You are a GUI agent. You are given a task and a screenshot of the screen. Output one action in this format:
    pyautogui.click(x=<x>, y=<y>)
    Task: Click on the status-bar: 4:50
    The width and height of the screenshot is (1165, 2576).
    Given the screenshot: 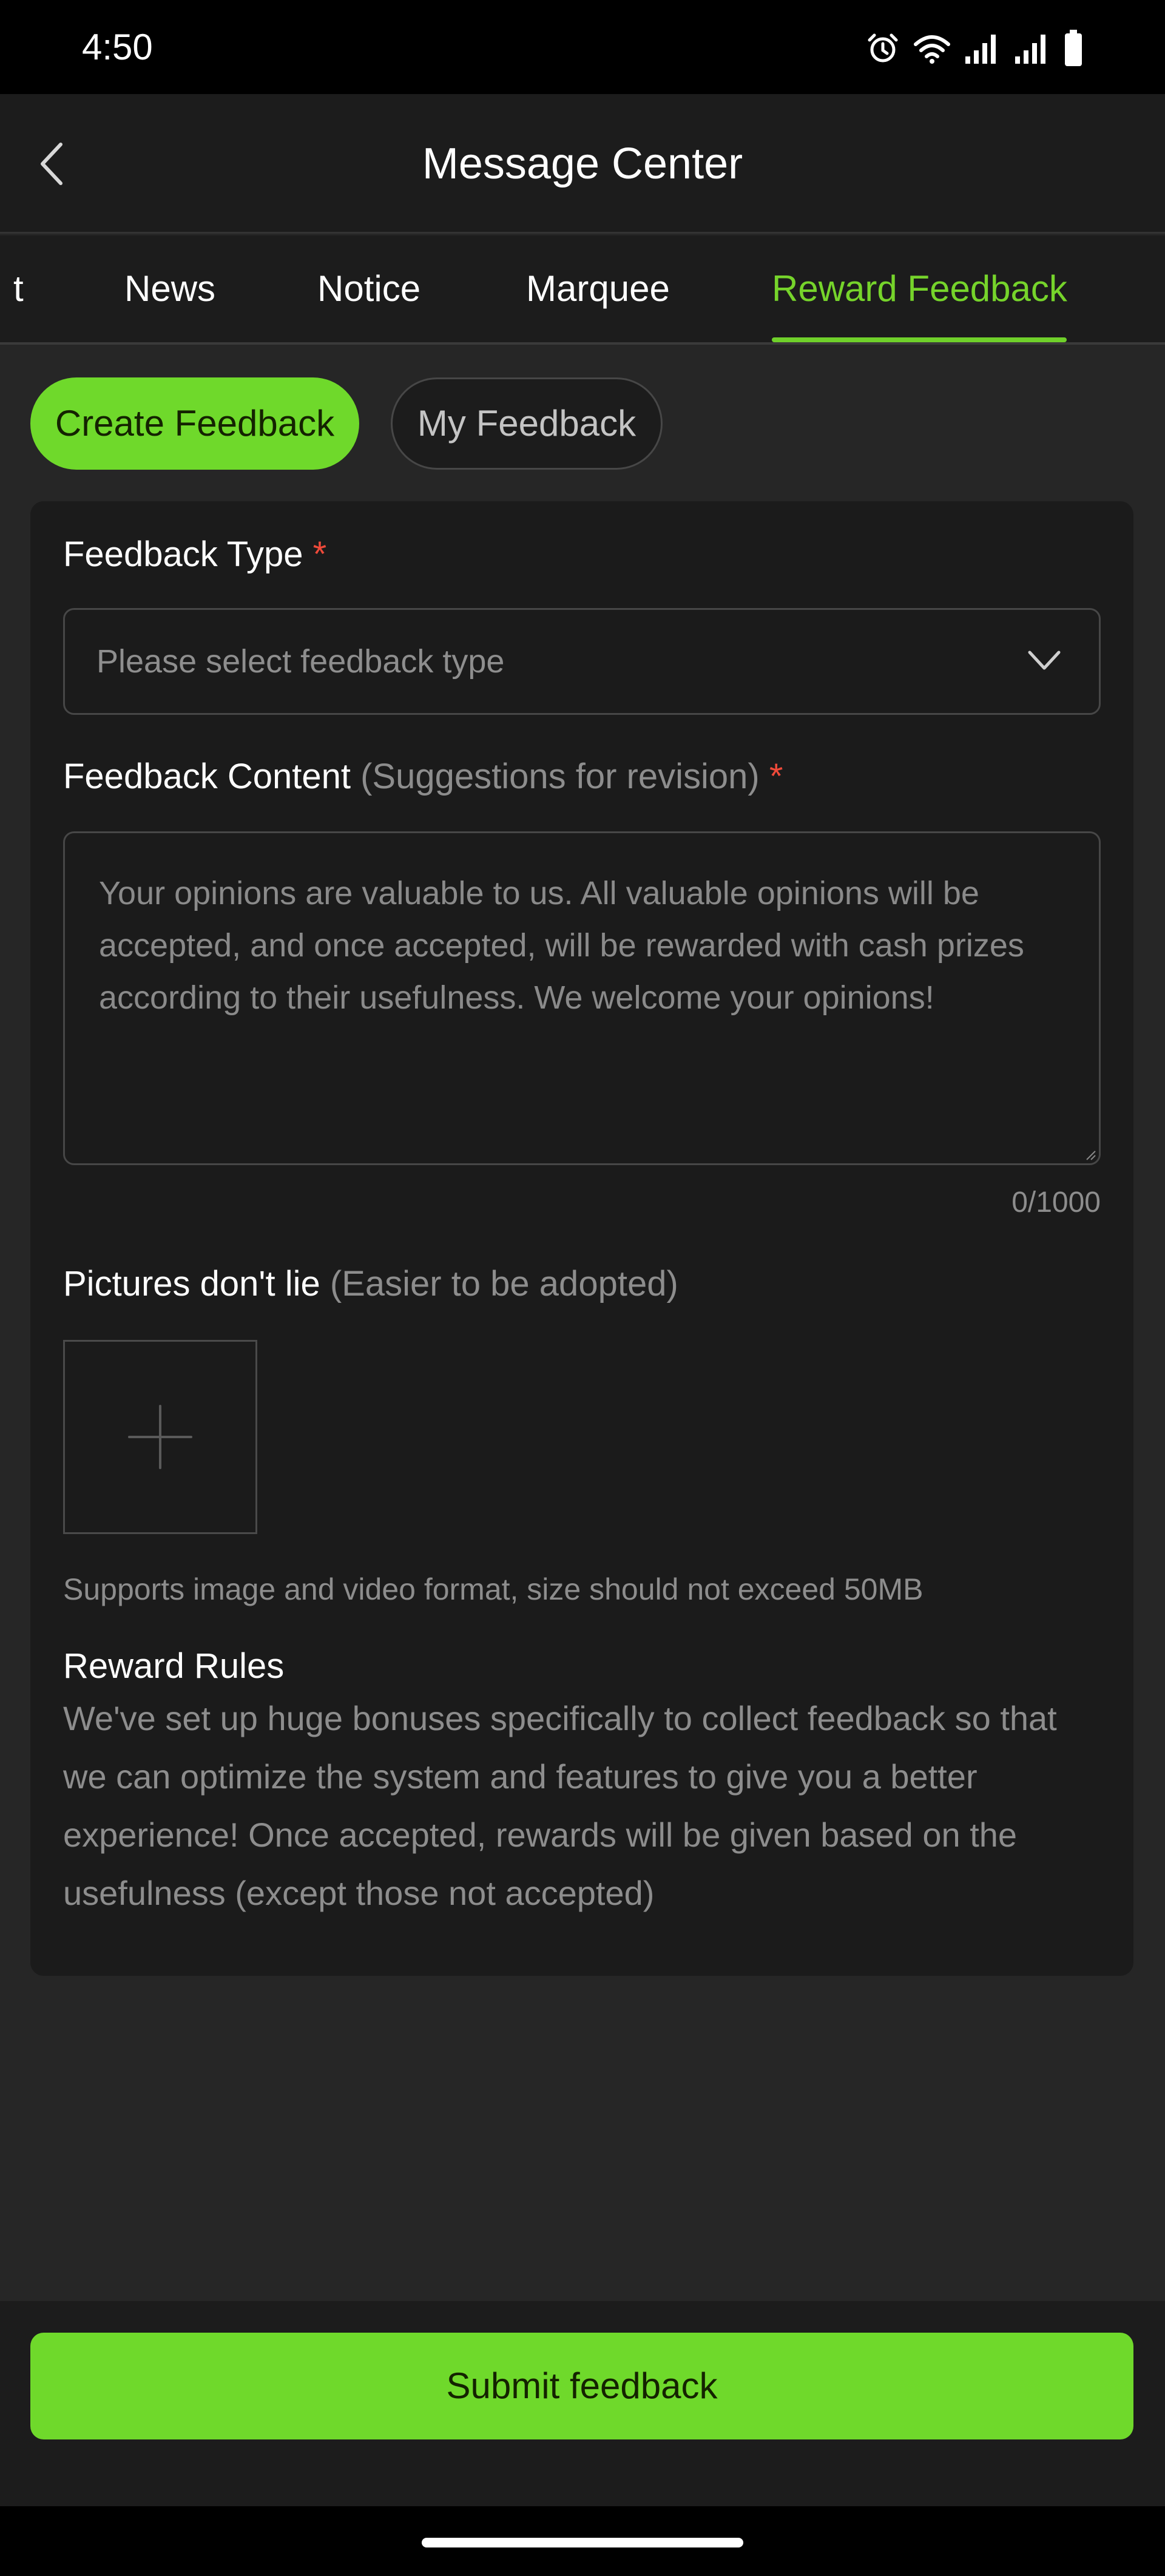 What is the action you would take?
    pyautogui.click(x=582, y=47)
    